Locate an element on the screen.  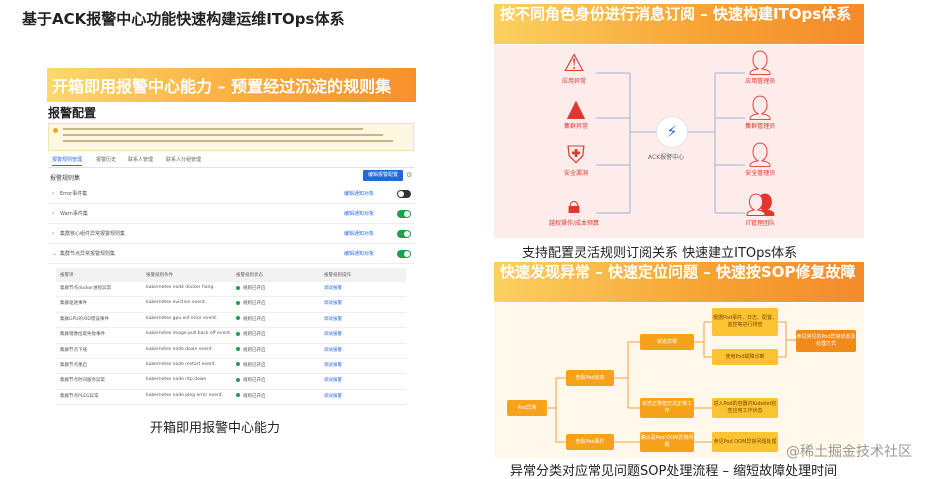
pod-exception-node: Pod异常 is located at coordinates (527, 408).